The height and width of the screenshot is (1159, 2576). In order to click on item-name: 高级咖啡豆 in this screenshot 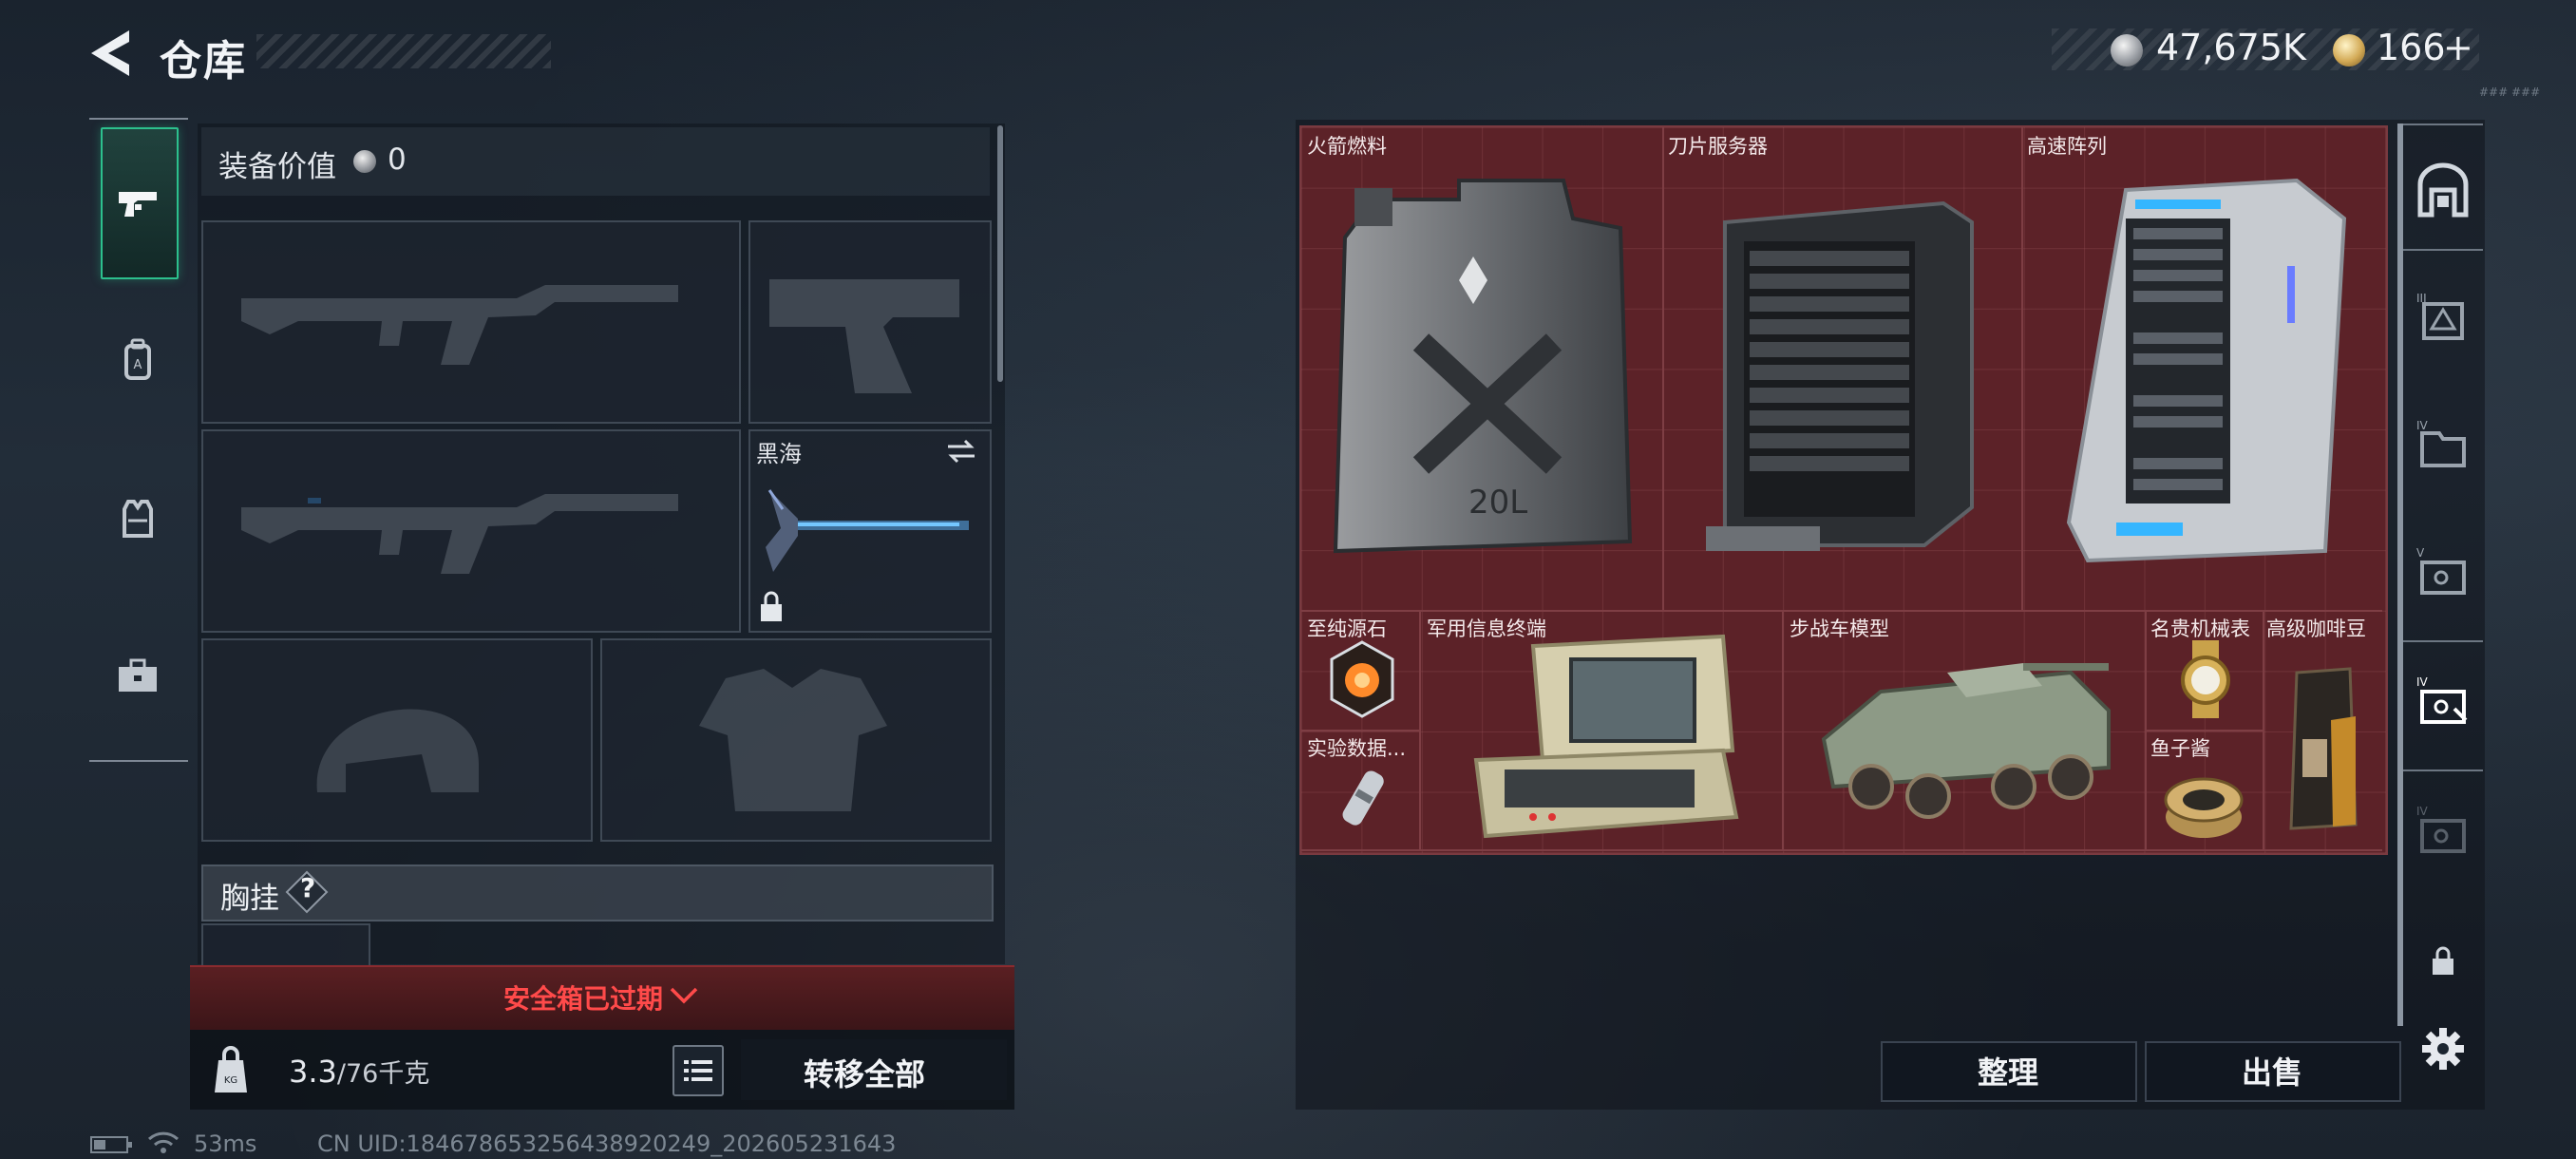, I will do `click(2316, 629)`.